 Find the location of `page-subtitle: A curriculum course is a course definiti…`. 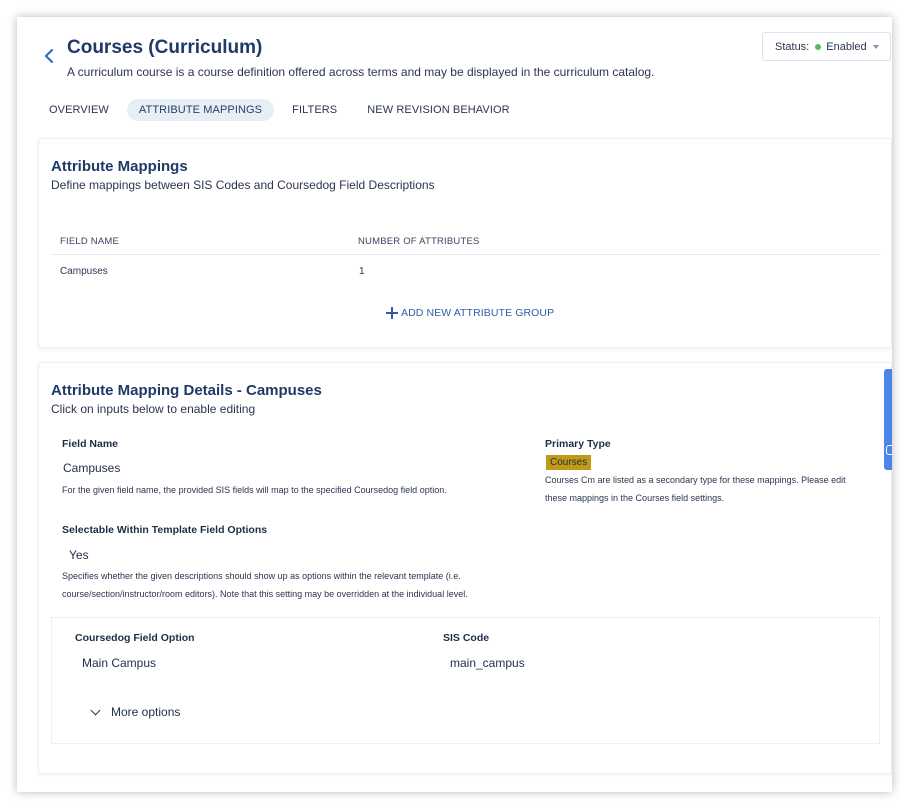

page-subtitle: A curriculum course is a course definiti… is located at coordinates (361, 72).